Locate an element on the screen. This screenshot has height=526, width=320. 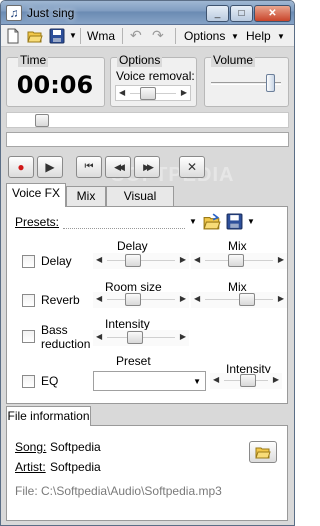
format-menu: Wma is located at coordinates (101, 36).